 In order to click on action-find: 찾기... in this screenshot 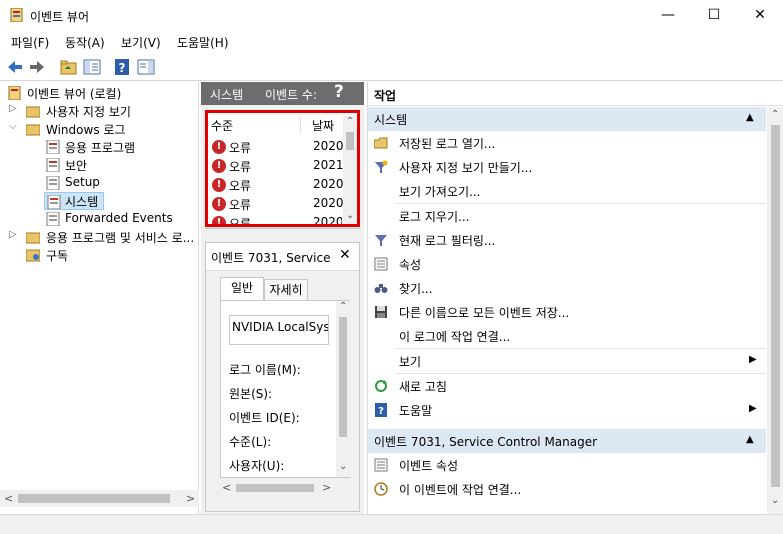, I will do `click(567, 288)`.